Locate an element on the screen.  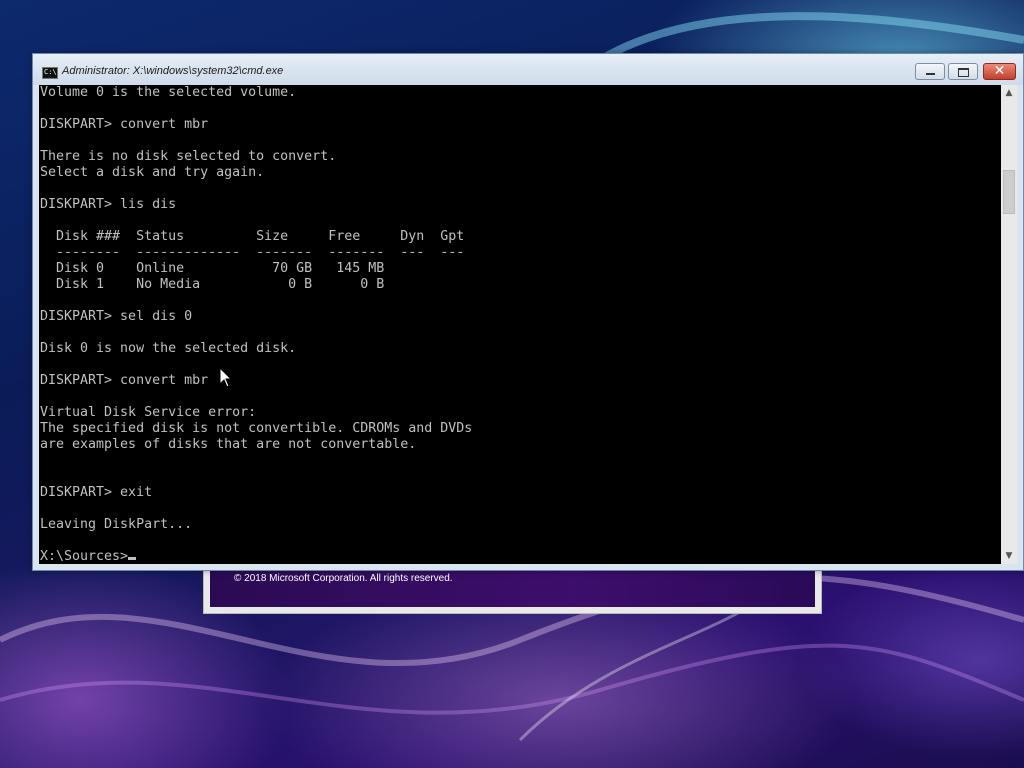
console-icon: C:\ is located at coordinates (50, 73).